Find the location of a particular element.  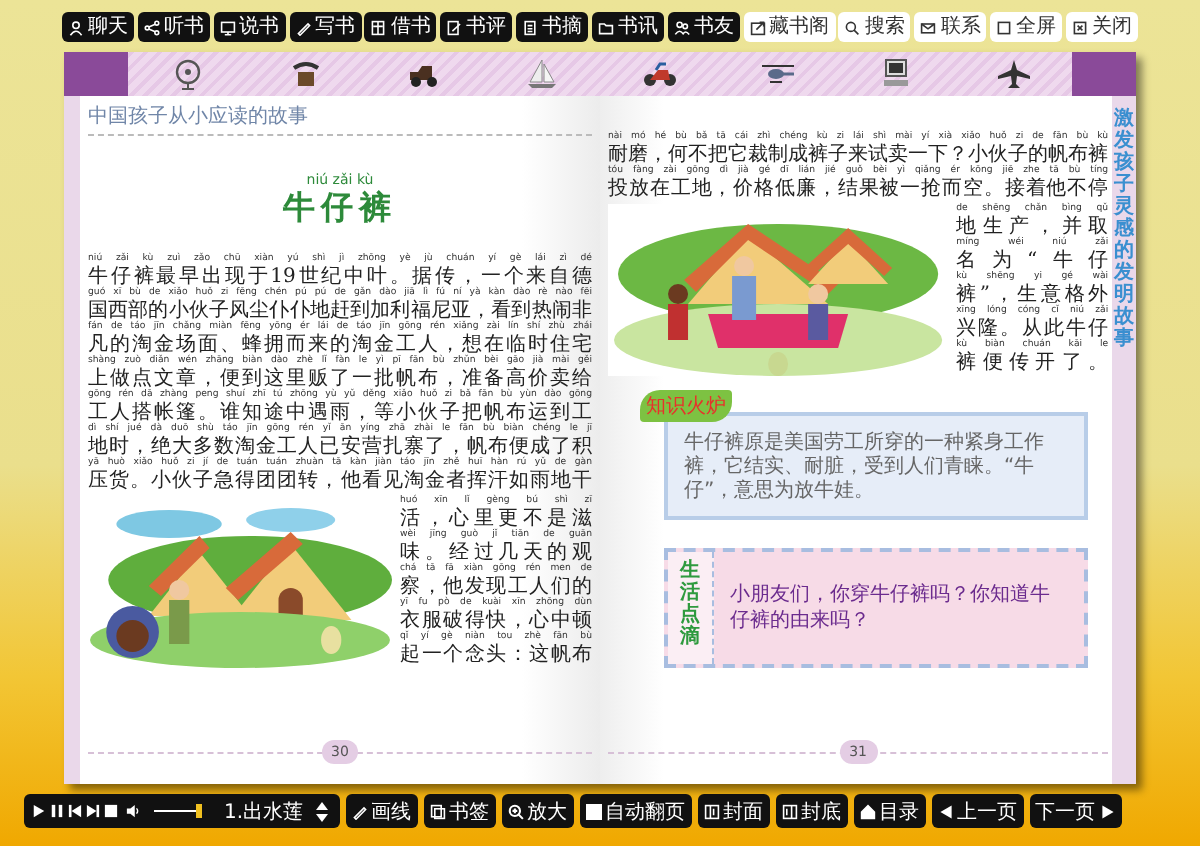

text-line: 凡的淘金场面、蜂拥而来的淘金工人，想在临时住宅 is located at coordinates (340, 345).